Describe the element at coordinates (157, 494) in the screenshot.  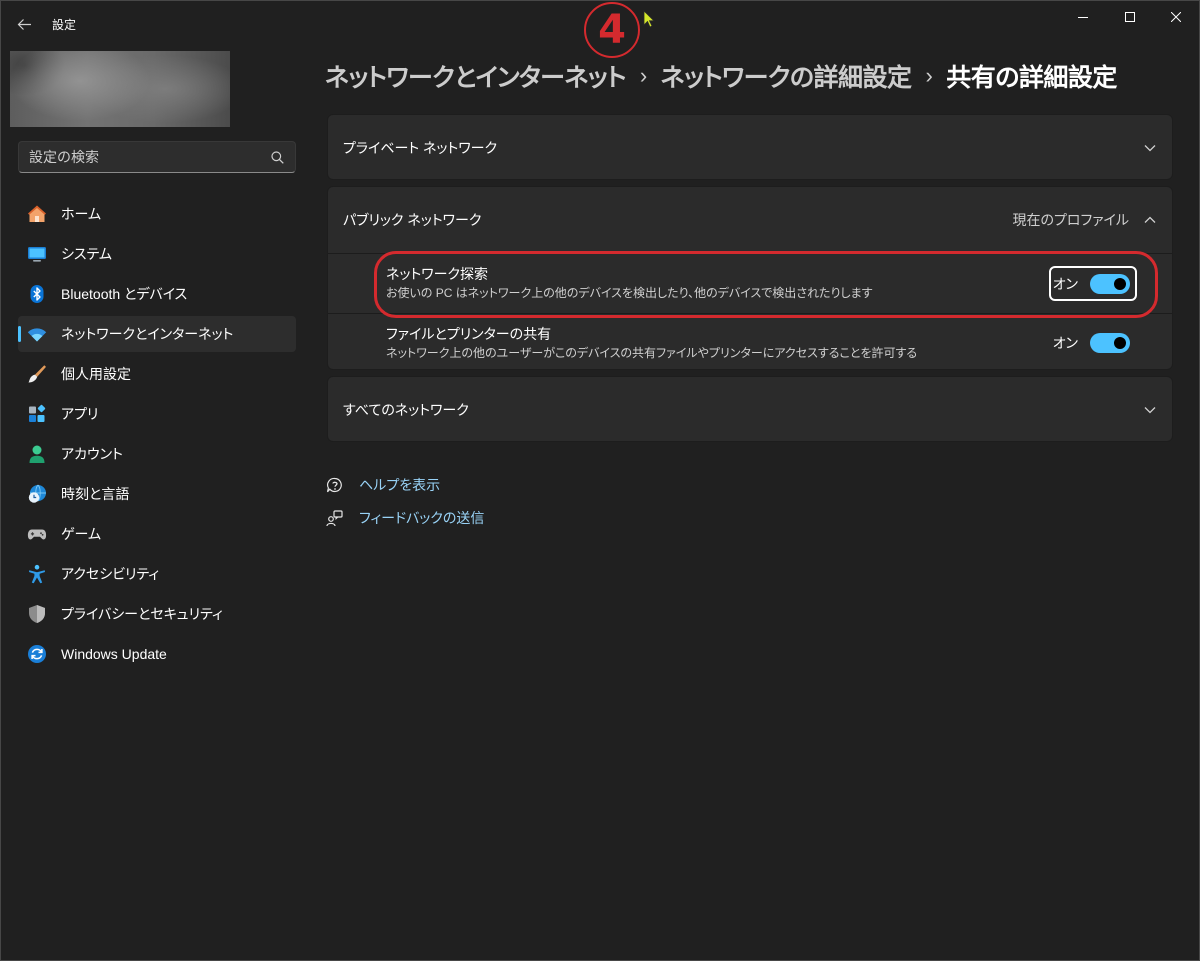
I see `sidebar-item-time-language: 時刻と言語` at that location.